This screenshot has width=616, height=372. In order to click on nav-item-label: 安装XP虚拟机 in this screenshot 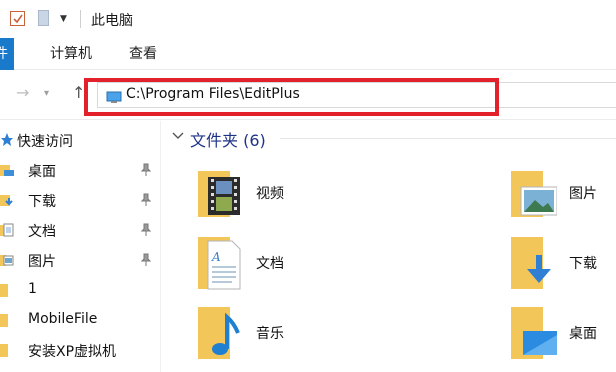, I will do `click(72, 352)`.